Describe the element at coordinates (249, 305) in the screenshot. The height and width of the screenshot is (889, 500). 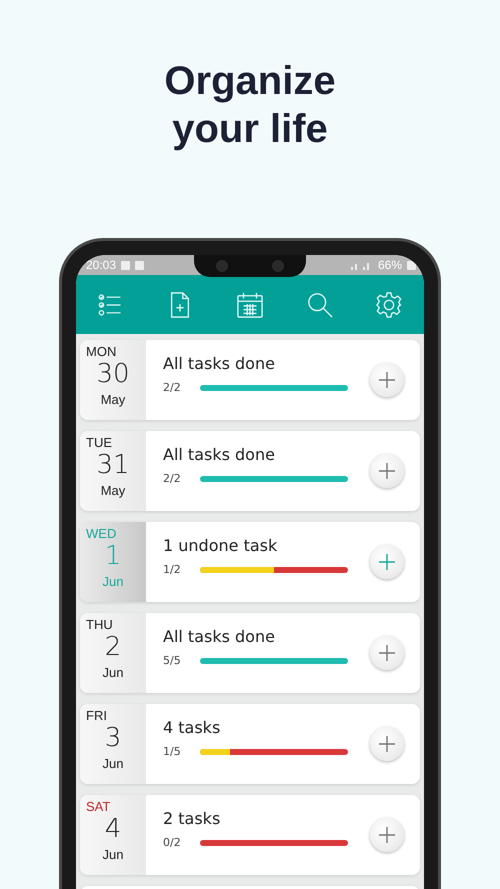
I see `calendar-icon` at that location.